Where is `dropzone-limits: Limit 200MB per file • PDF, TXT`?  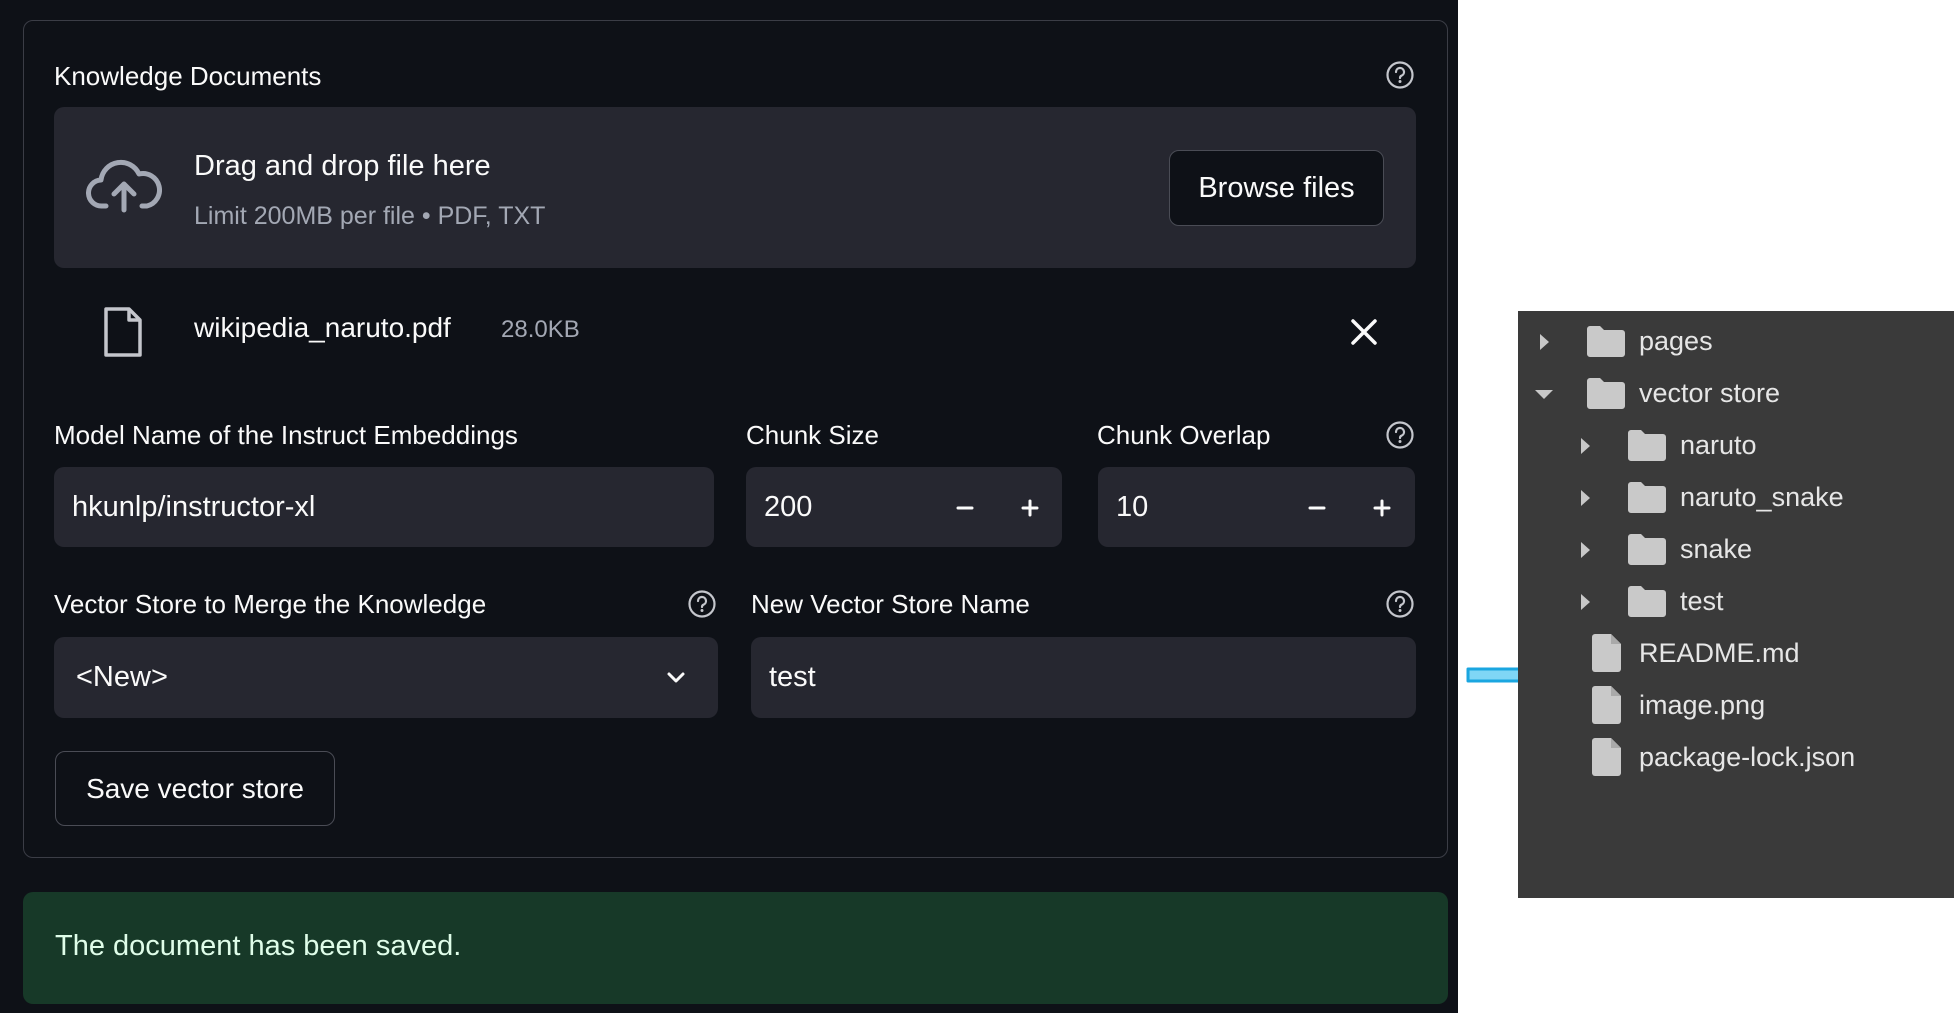 dropzone-limits: Limit 200MB per file • PDF, TXT is located at coordinates (370, 216).